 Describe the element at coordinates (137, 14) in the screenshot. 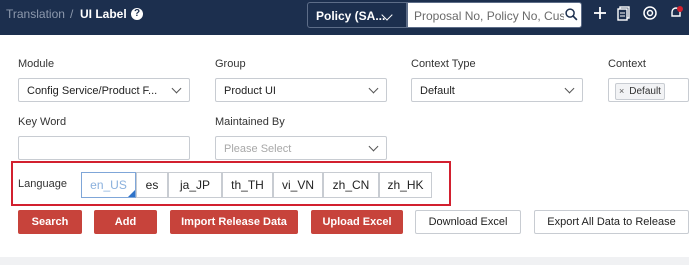

I see `help-icon: ?` at that location.